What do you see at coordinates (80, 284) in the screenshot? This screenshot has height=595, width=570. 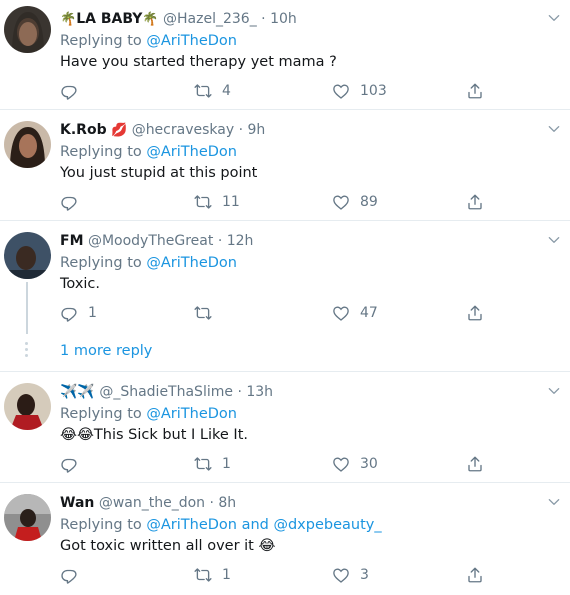 I see `tweet-text: Toxic.` at bounding box center [80, 284].